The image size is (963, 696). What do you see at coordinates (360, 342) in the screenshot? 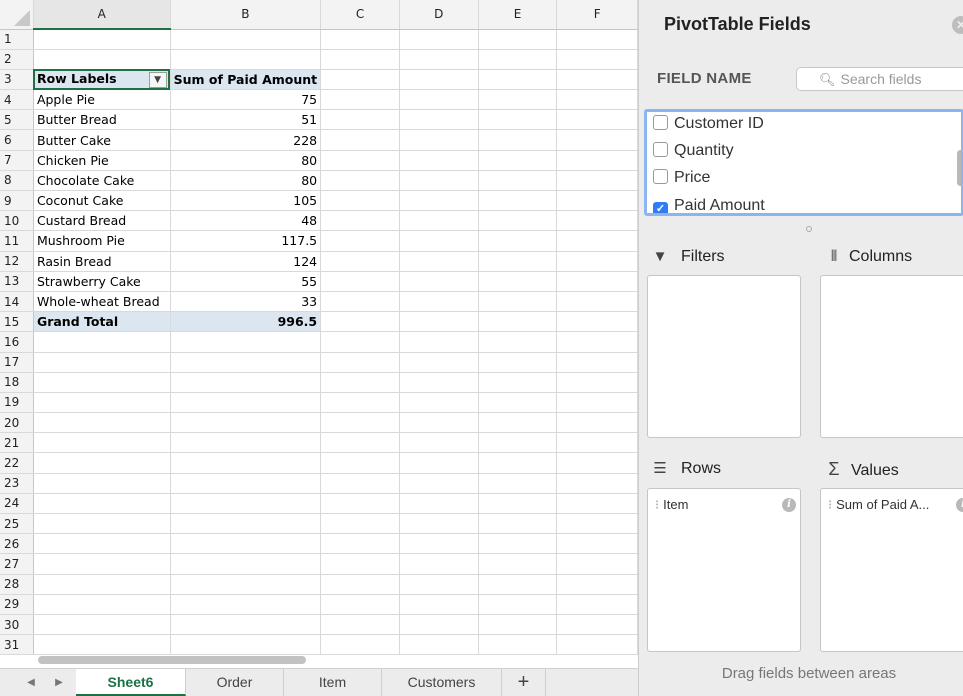
I see `cell-c16` at bounding box center [360, 342].